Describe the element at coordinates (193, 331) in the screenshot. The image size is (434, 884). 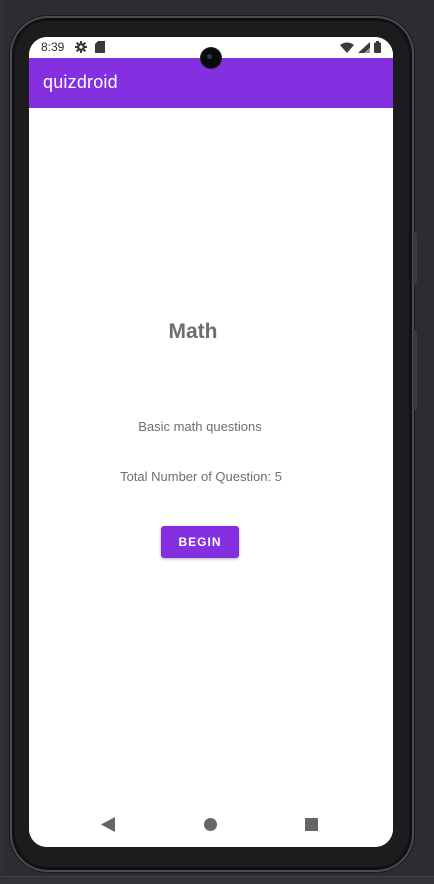
I see `quiz-title: Math` at that location.